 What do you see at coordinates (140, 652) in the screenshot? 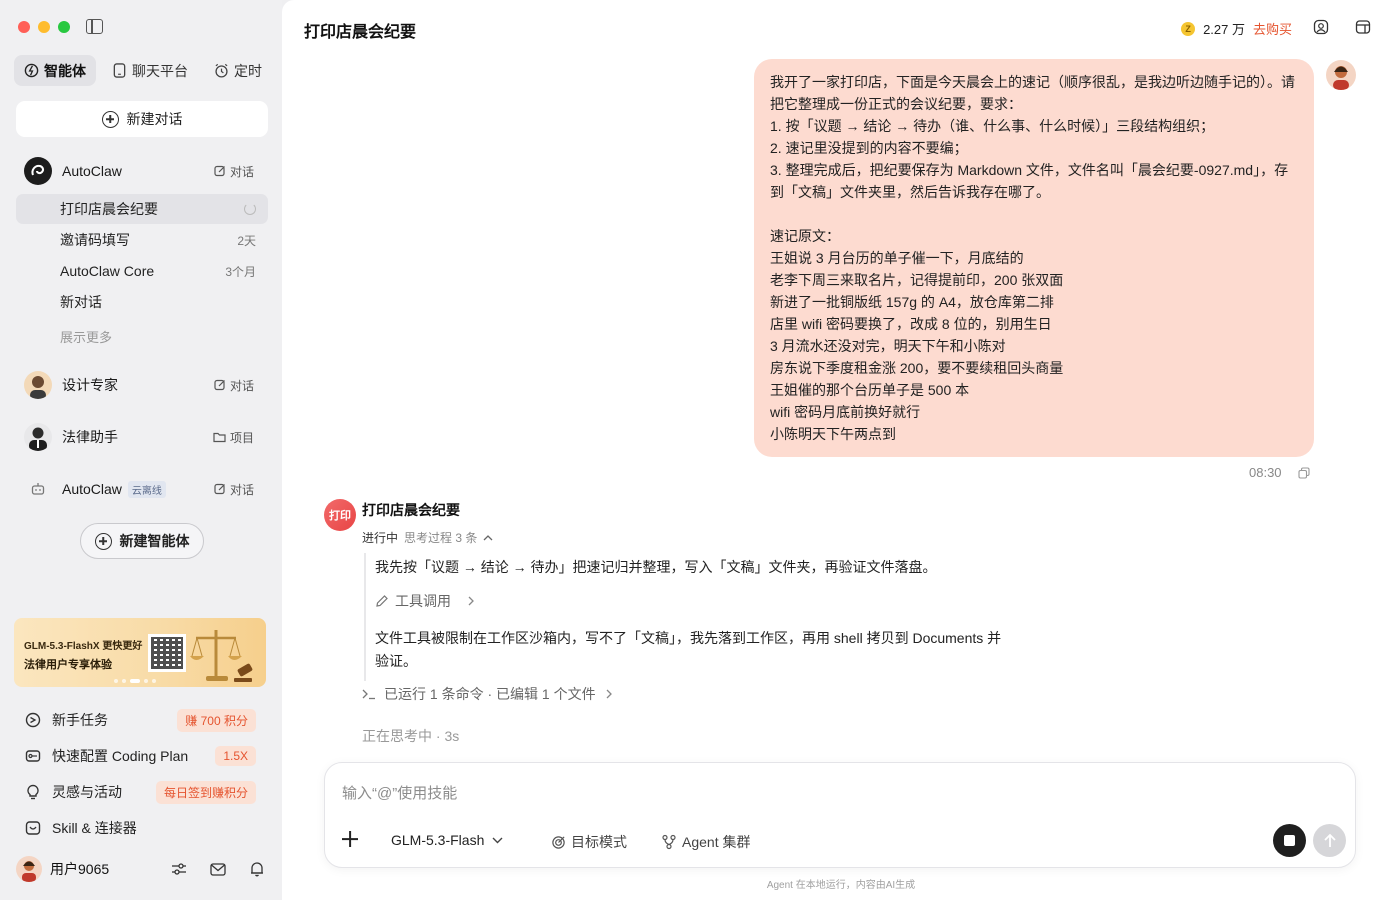
I see `promo-banner: GLM-5.3-FlashX 更快更好 法律用户专享体验` at bounding box center [140, 652].